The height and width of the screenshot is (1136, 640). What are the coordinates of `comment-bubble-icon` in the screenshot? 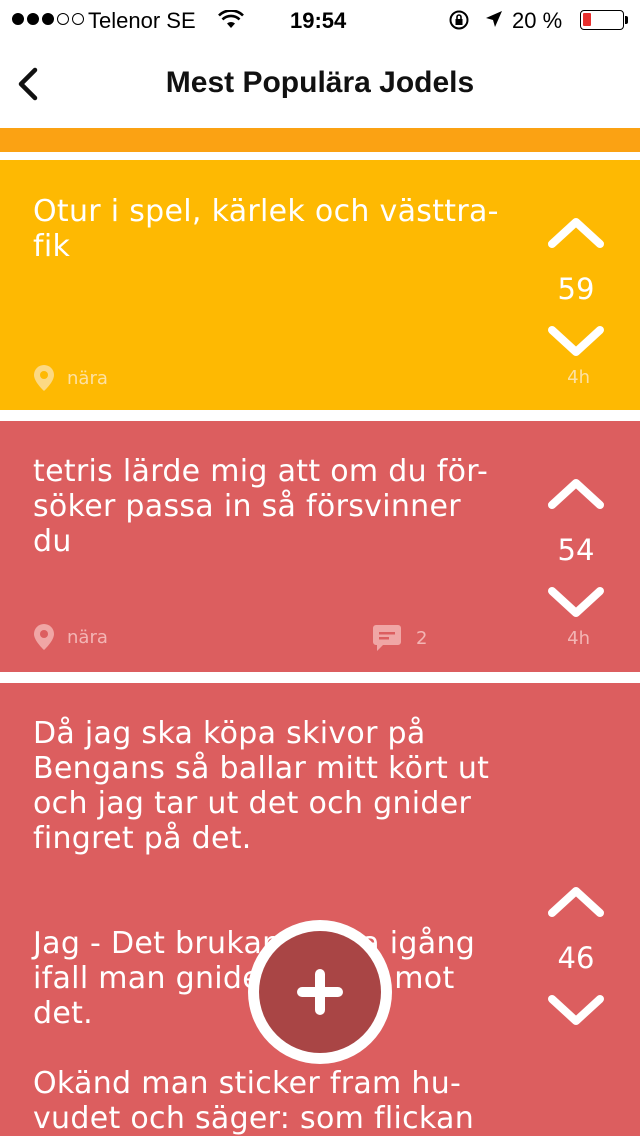 It's located at (387, 638).